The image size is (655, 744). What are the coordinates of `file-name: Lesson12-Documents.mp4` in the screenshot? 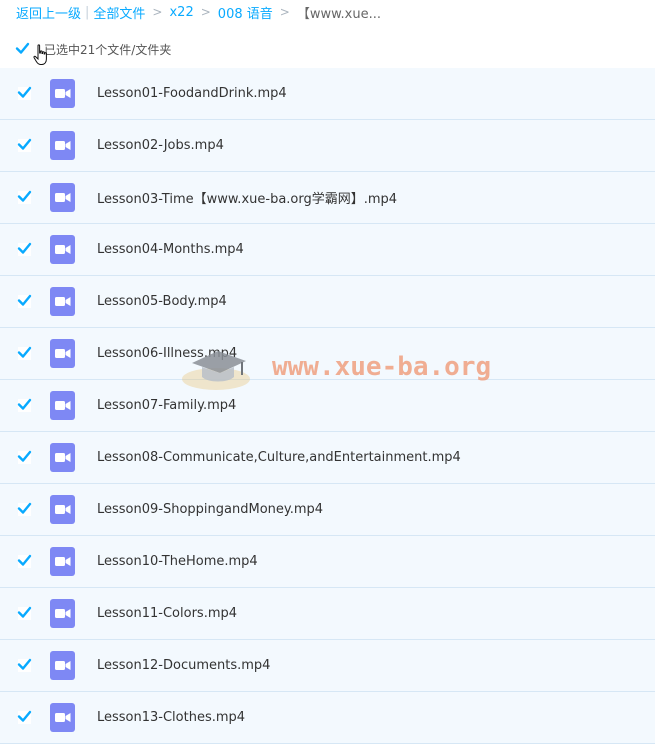 It's located at (183, 665).